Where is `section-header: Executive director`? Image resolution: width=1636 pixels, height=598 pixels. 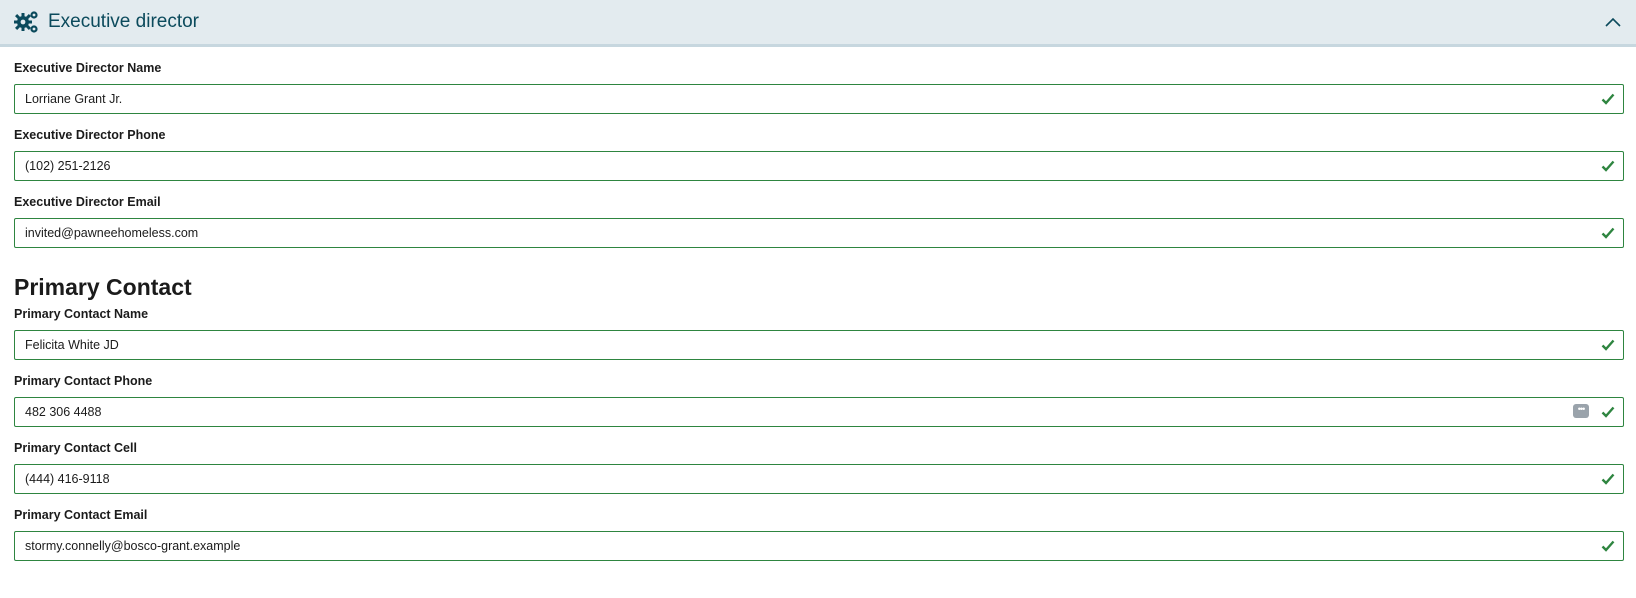
section-header: Executive director is located at coordinates (818, 23).